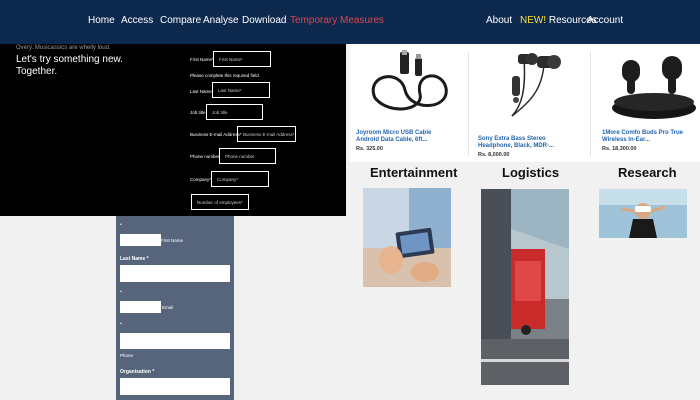 This screenshot has height=400, width=700. Describe the element at coordinates (216, 134) in the screenshot. I see `email-label: Business E-mail Address*` at that location.